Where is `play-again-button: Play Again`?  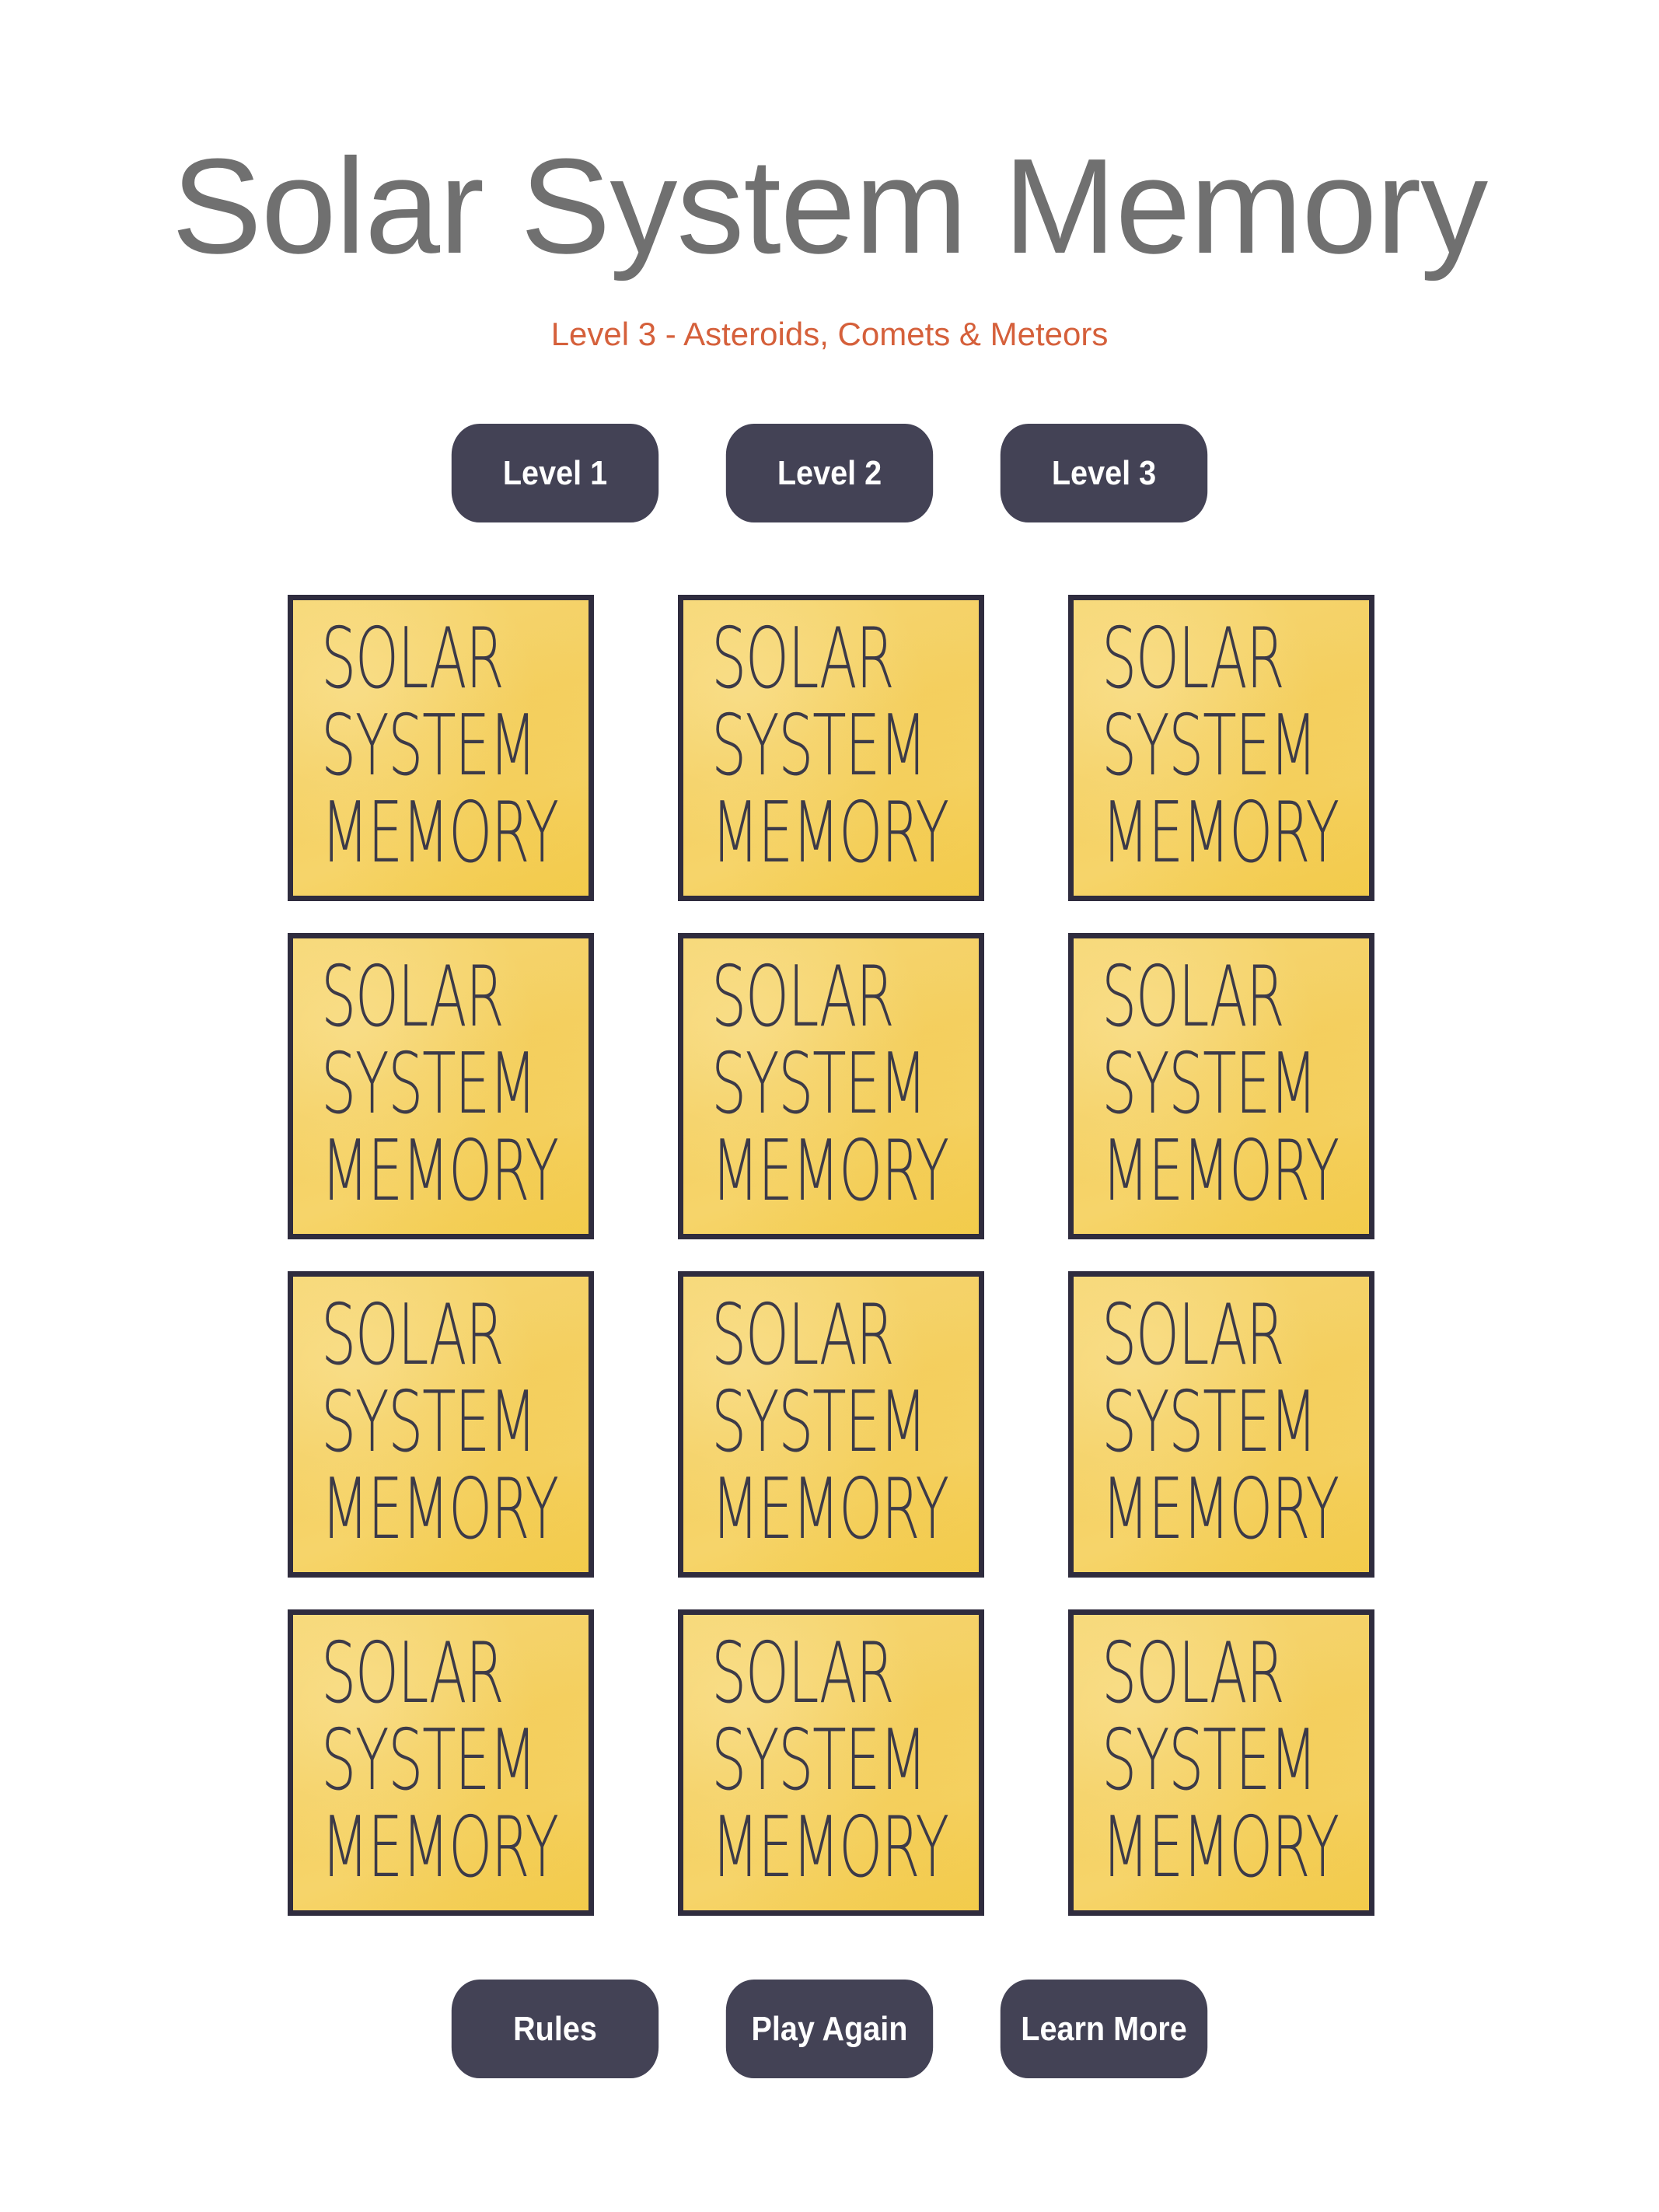
play-again-button: Play Again is located at coordinates (829, 2029).